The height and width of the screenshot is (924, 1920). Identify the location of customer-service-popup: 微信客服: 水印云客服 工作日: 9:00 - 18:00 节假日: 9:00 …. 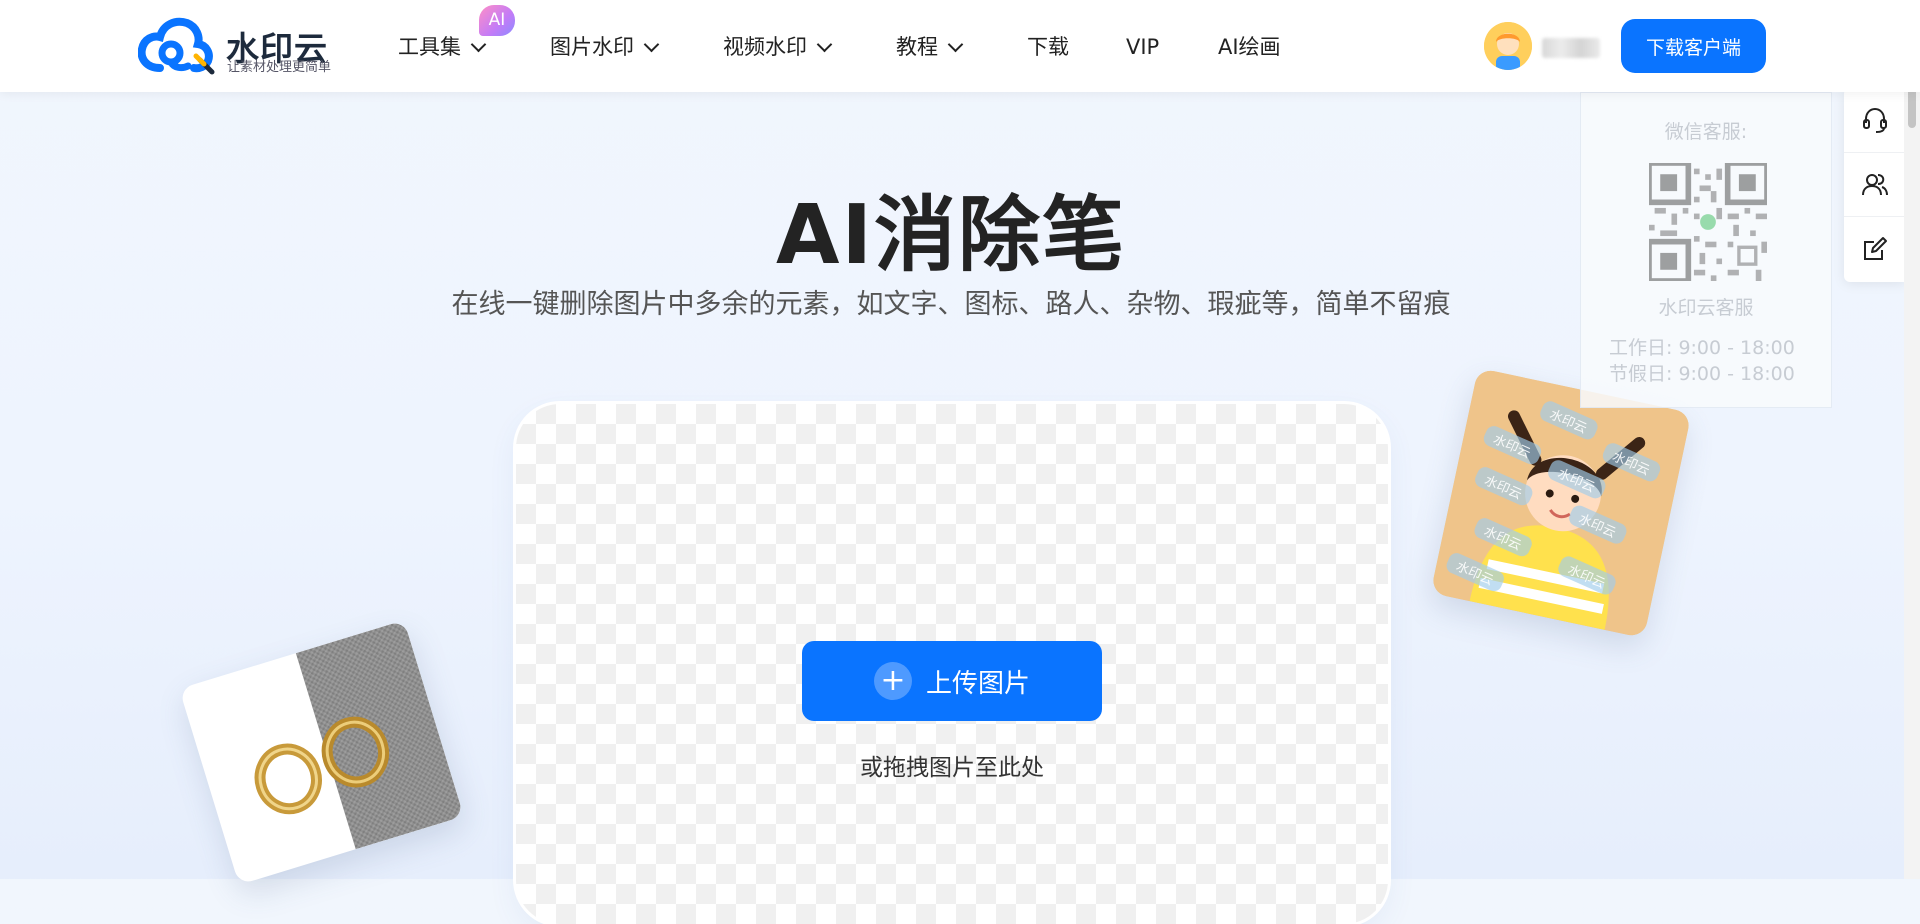
(1706, 250).